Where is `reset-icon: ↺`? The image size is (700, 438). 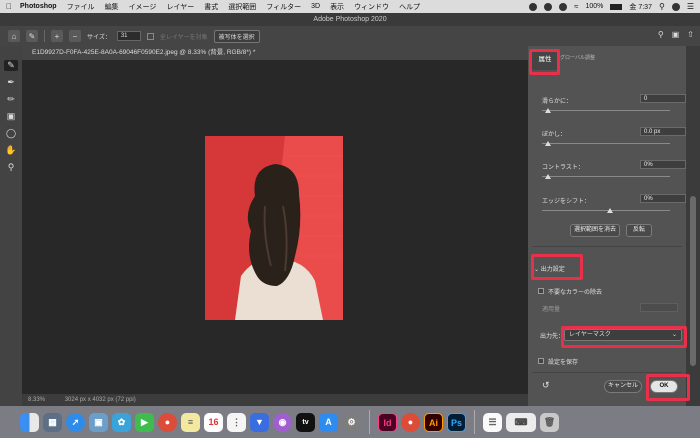 reset-icon: ↺ is located at coordinates (546, 385).